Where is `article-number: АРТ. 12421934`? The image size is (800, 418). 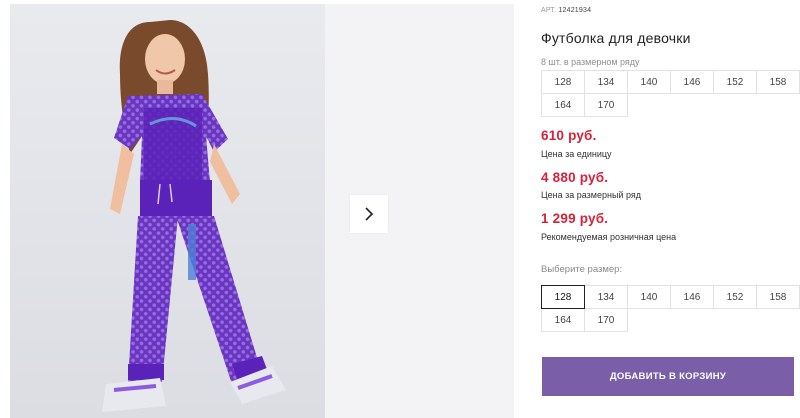
article-number: АРТ. 12421934 is located at coordinates (566, 10).